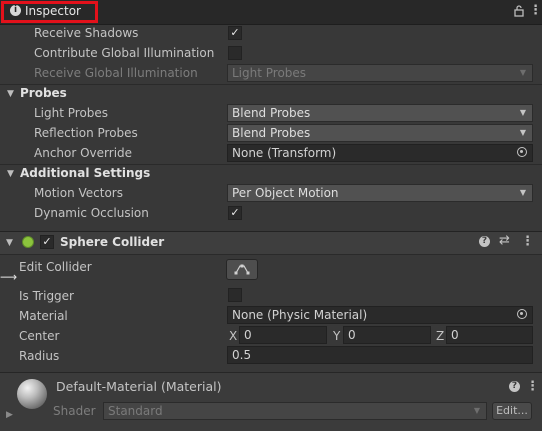 This screenshot has width=542, height=431. What do you see at coordinates (135, 411) in the screenshot?
I see `shader-value: Standard` at bounding box center [135, 411].